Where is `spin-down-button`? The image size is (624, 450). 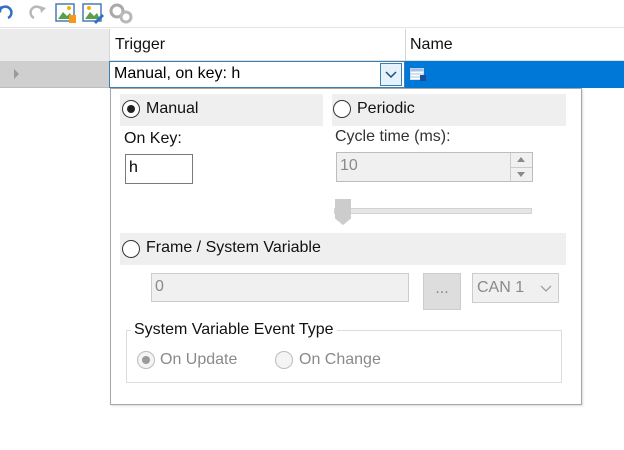
spin-down-button is located at coordinates (521, 174).